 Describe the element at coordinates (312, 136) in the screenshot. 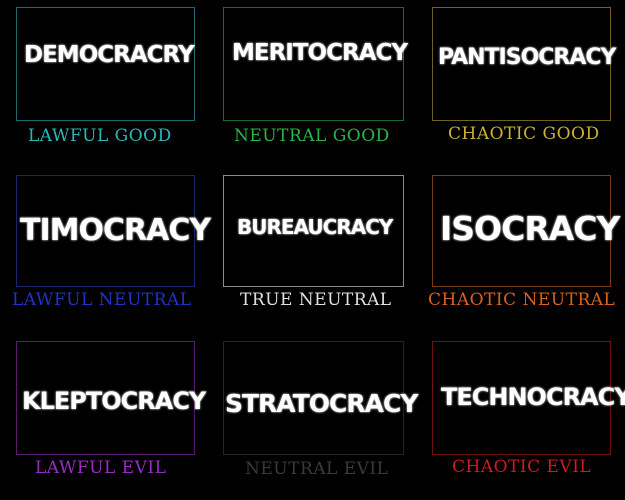

I see `alignment-label: NEUTRAL GOOD` at that location.